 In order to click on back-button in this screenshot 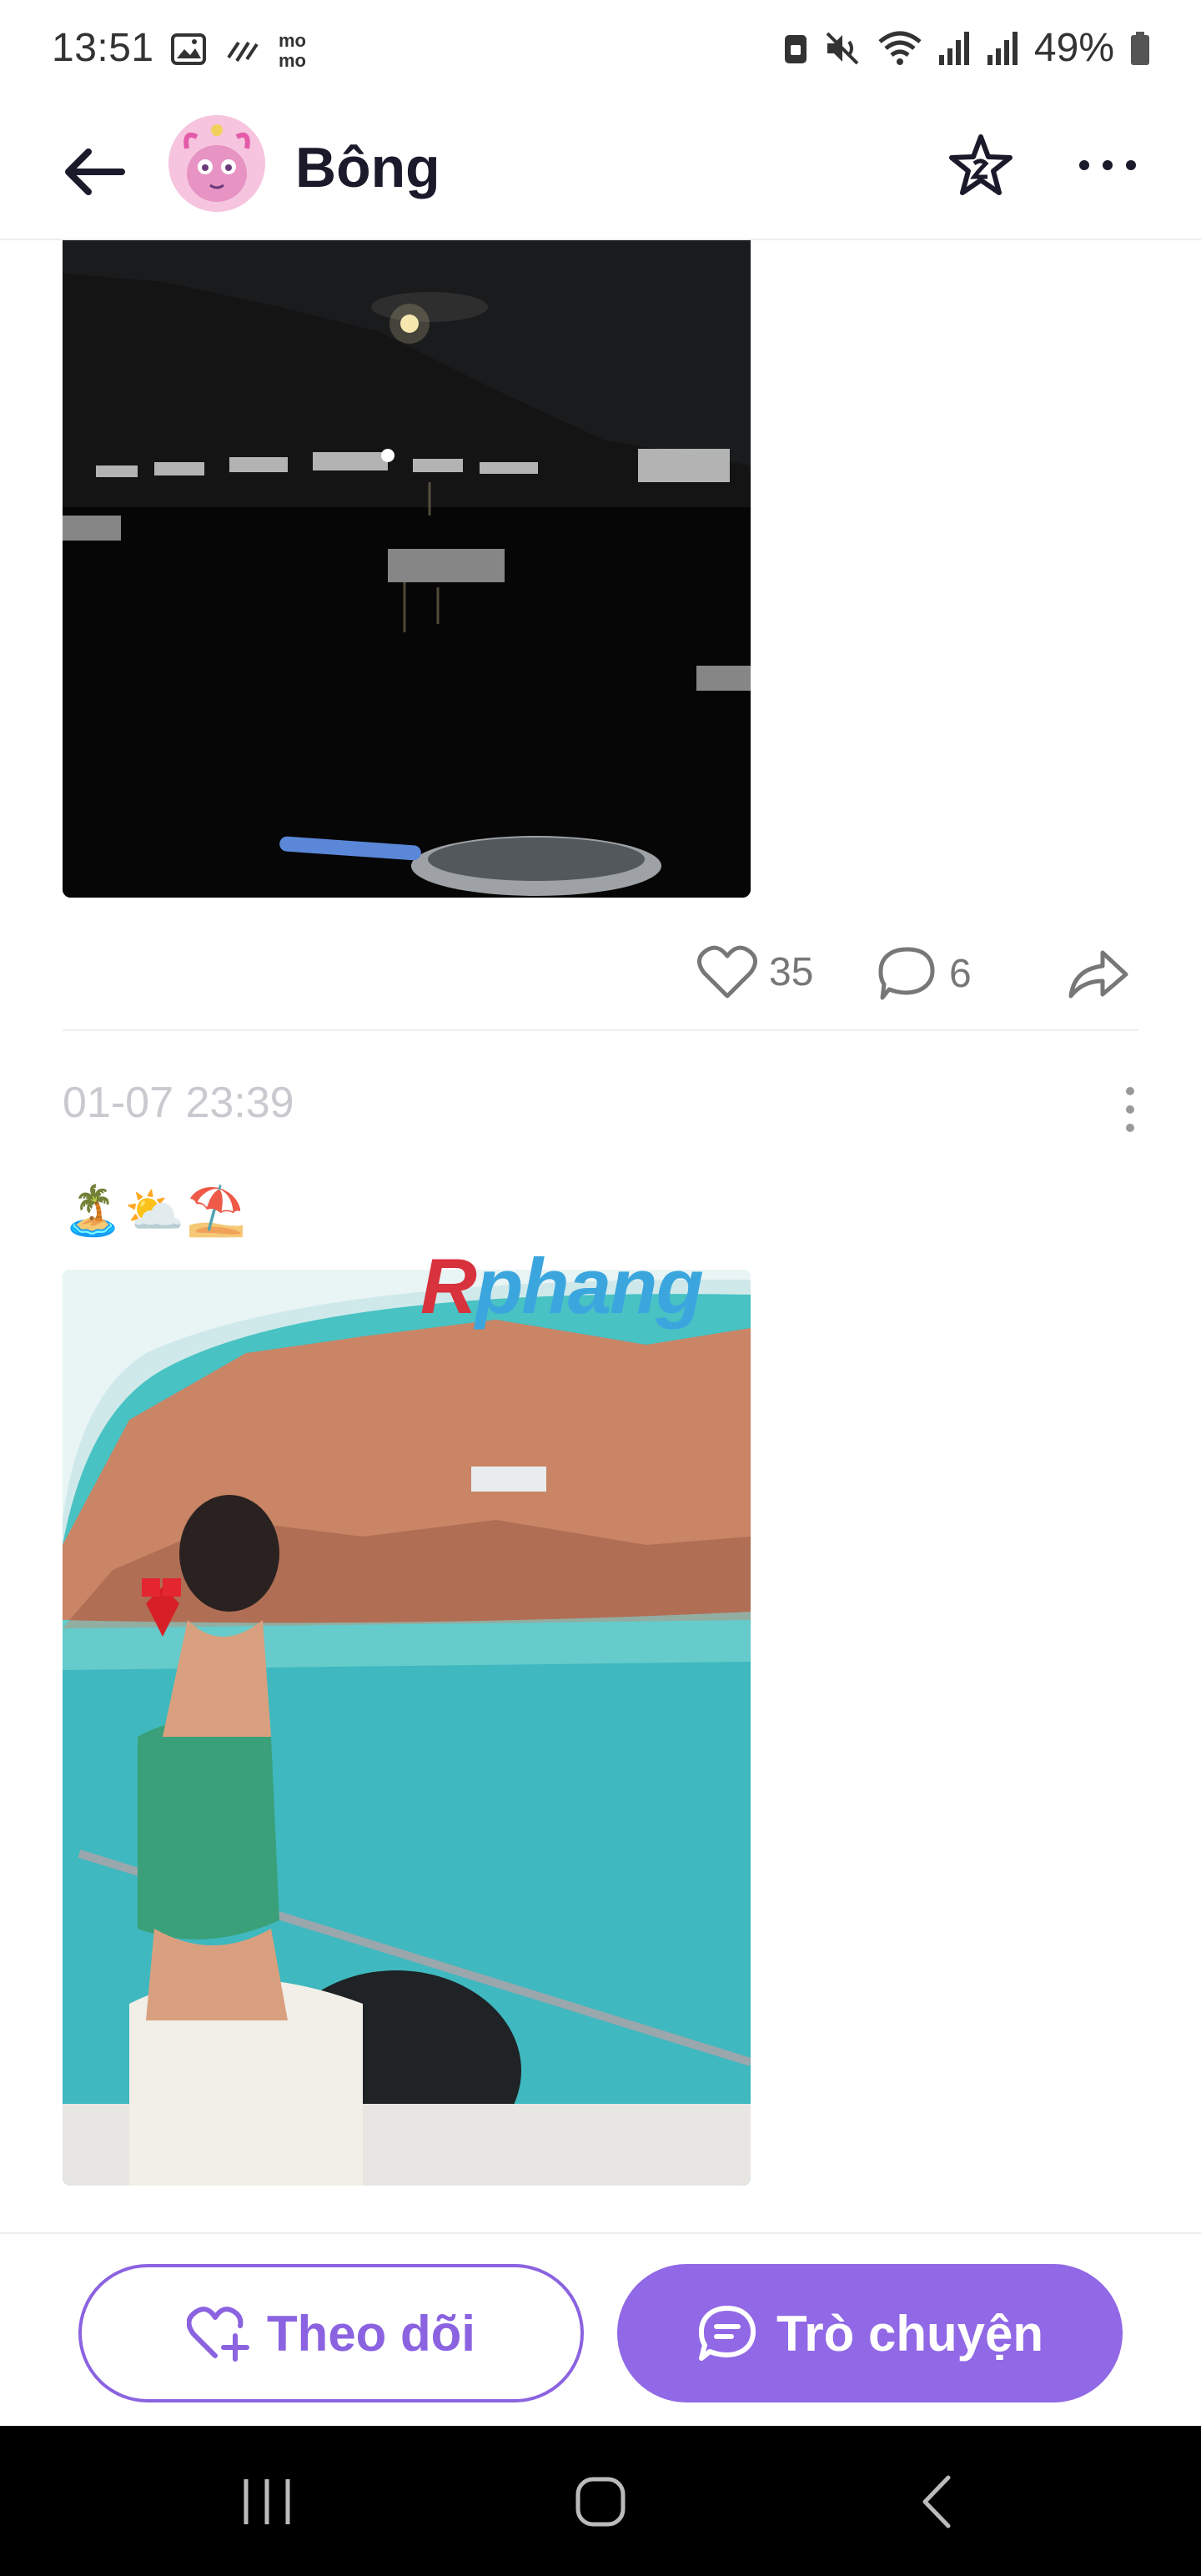, I will do `click(93, 172)`.